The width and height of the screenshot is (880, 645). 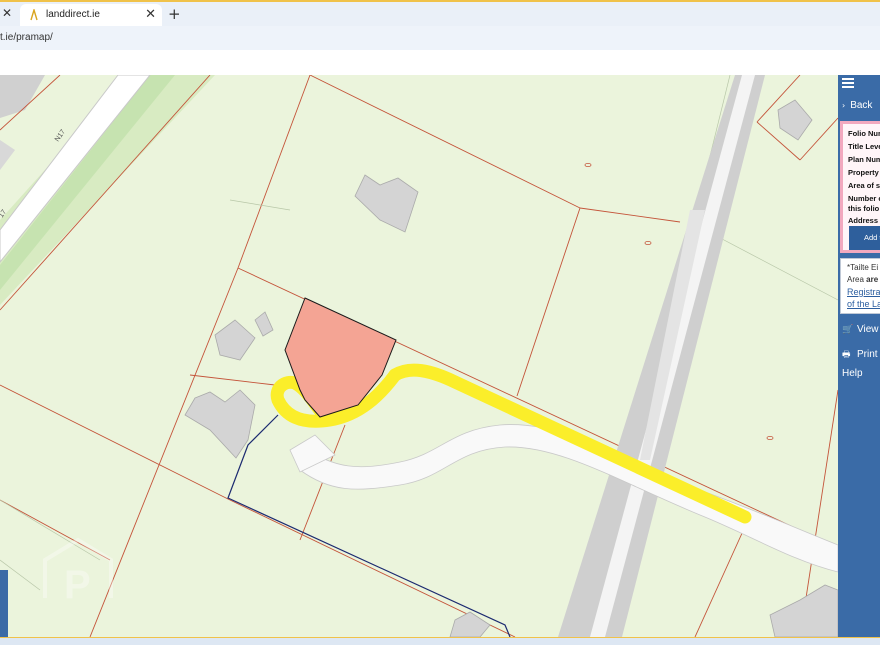 What do you see at coordinates (864, 159) in the screenshot?
I see `info-plan-number: Plan Num` at bounding box center [864, 159].